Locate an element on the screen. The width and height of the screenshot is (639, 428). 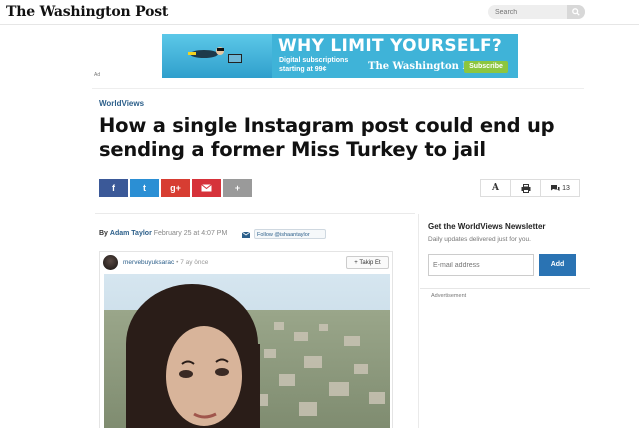
twitter-follow-label: Follow @ishaantaylor is located at coordinates (283, 235).